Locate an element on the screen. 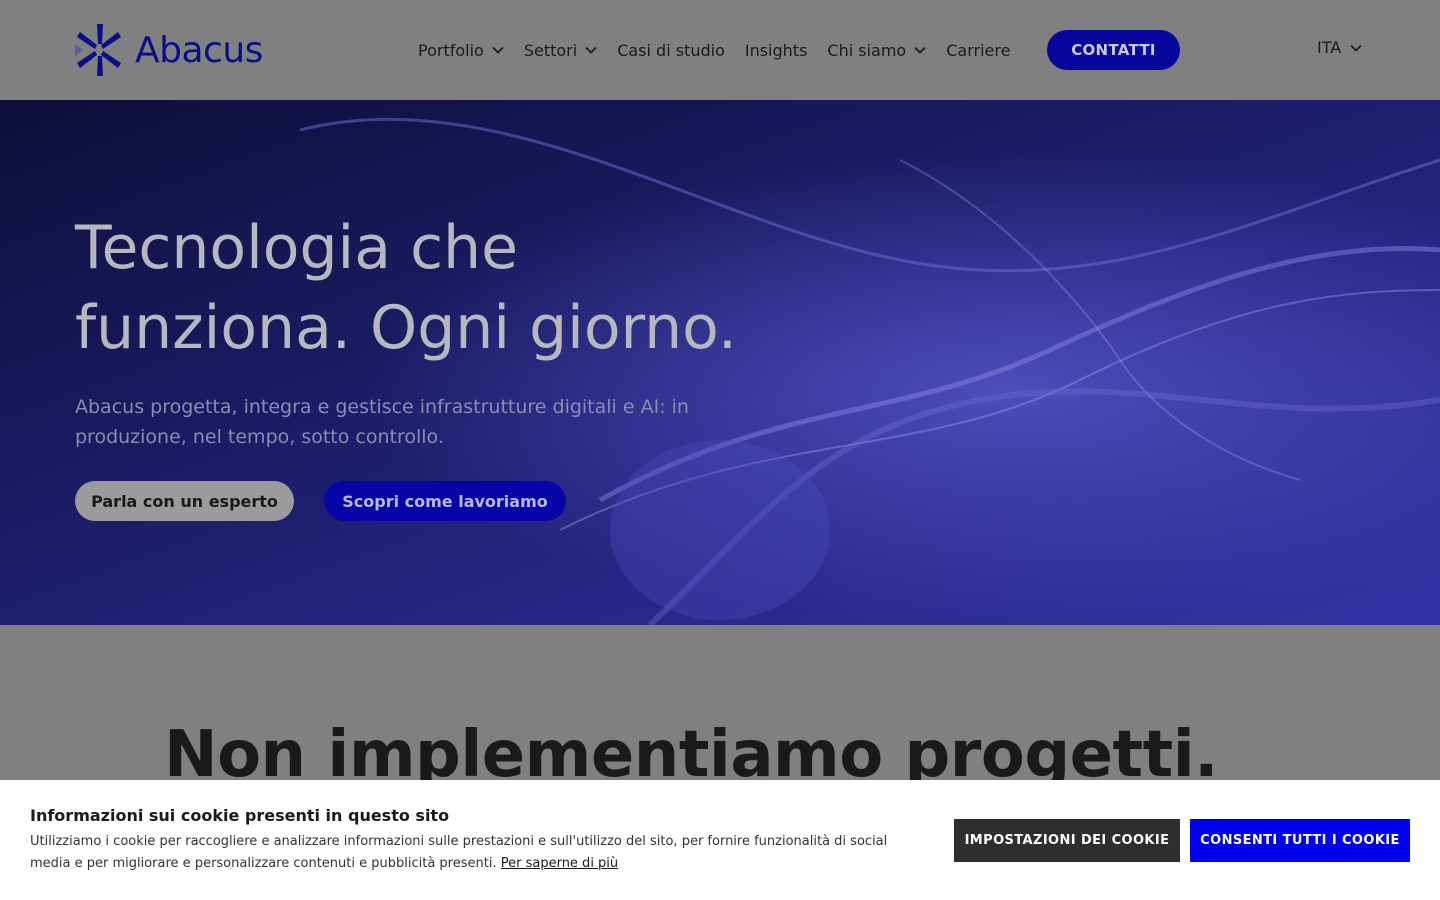  nav-item-settori: Settori is located at coordinates (560, 50).